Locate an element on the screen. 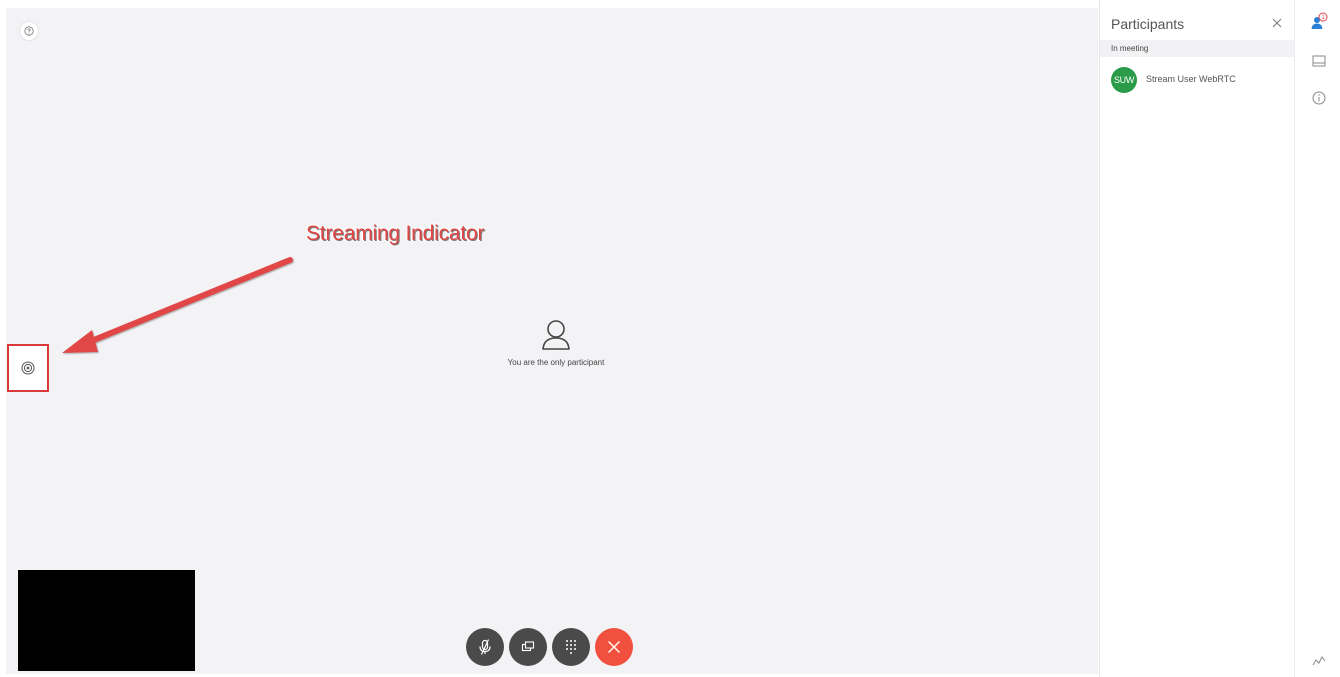 This screenshot has width=1340, height=677. call-controls is located at coordinates (549, 647).